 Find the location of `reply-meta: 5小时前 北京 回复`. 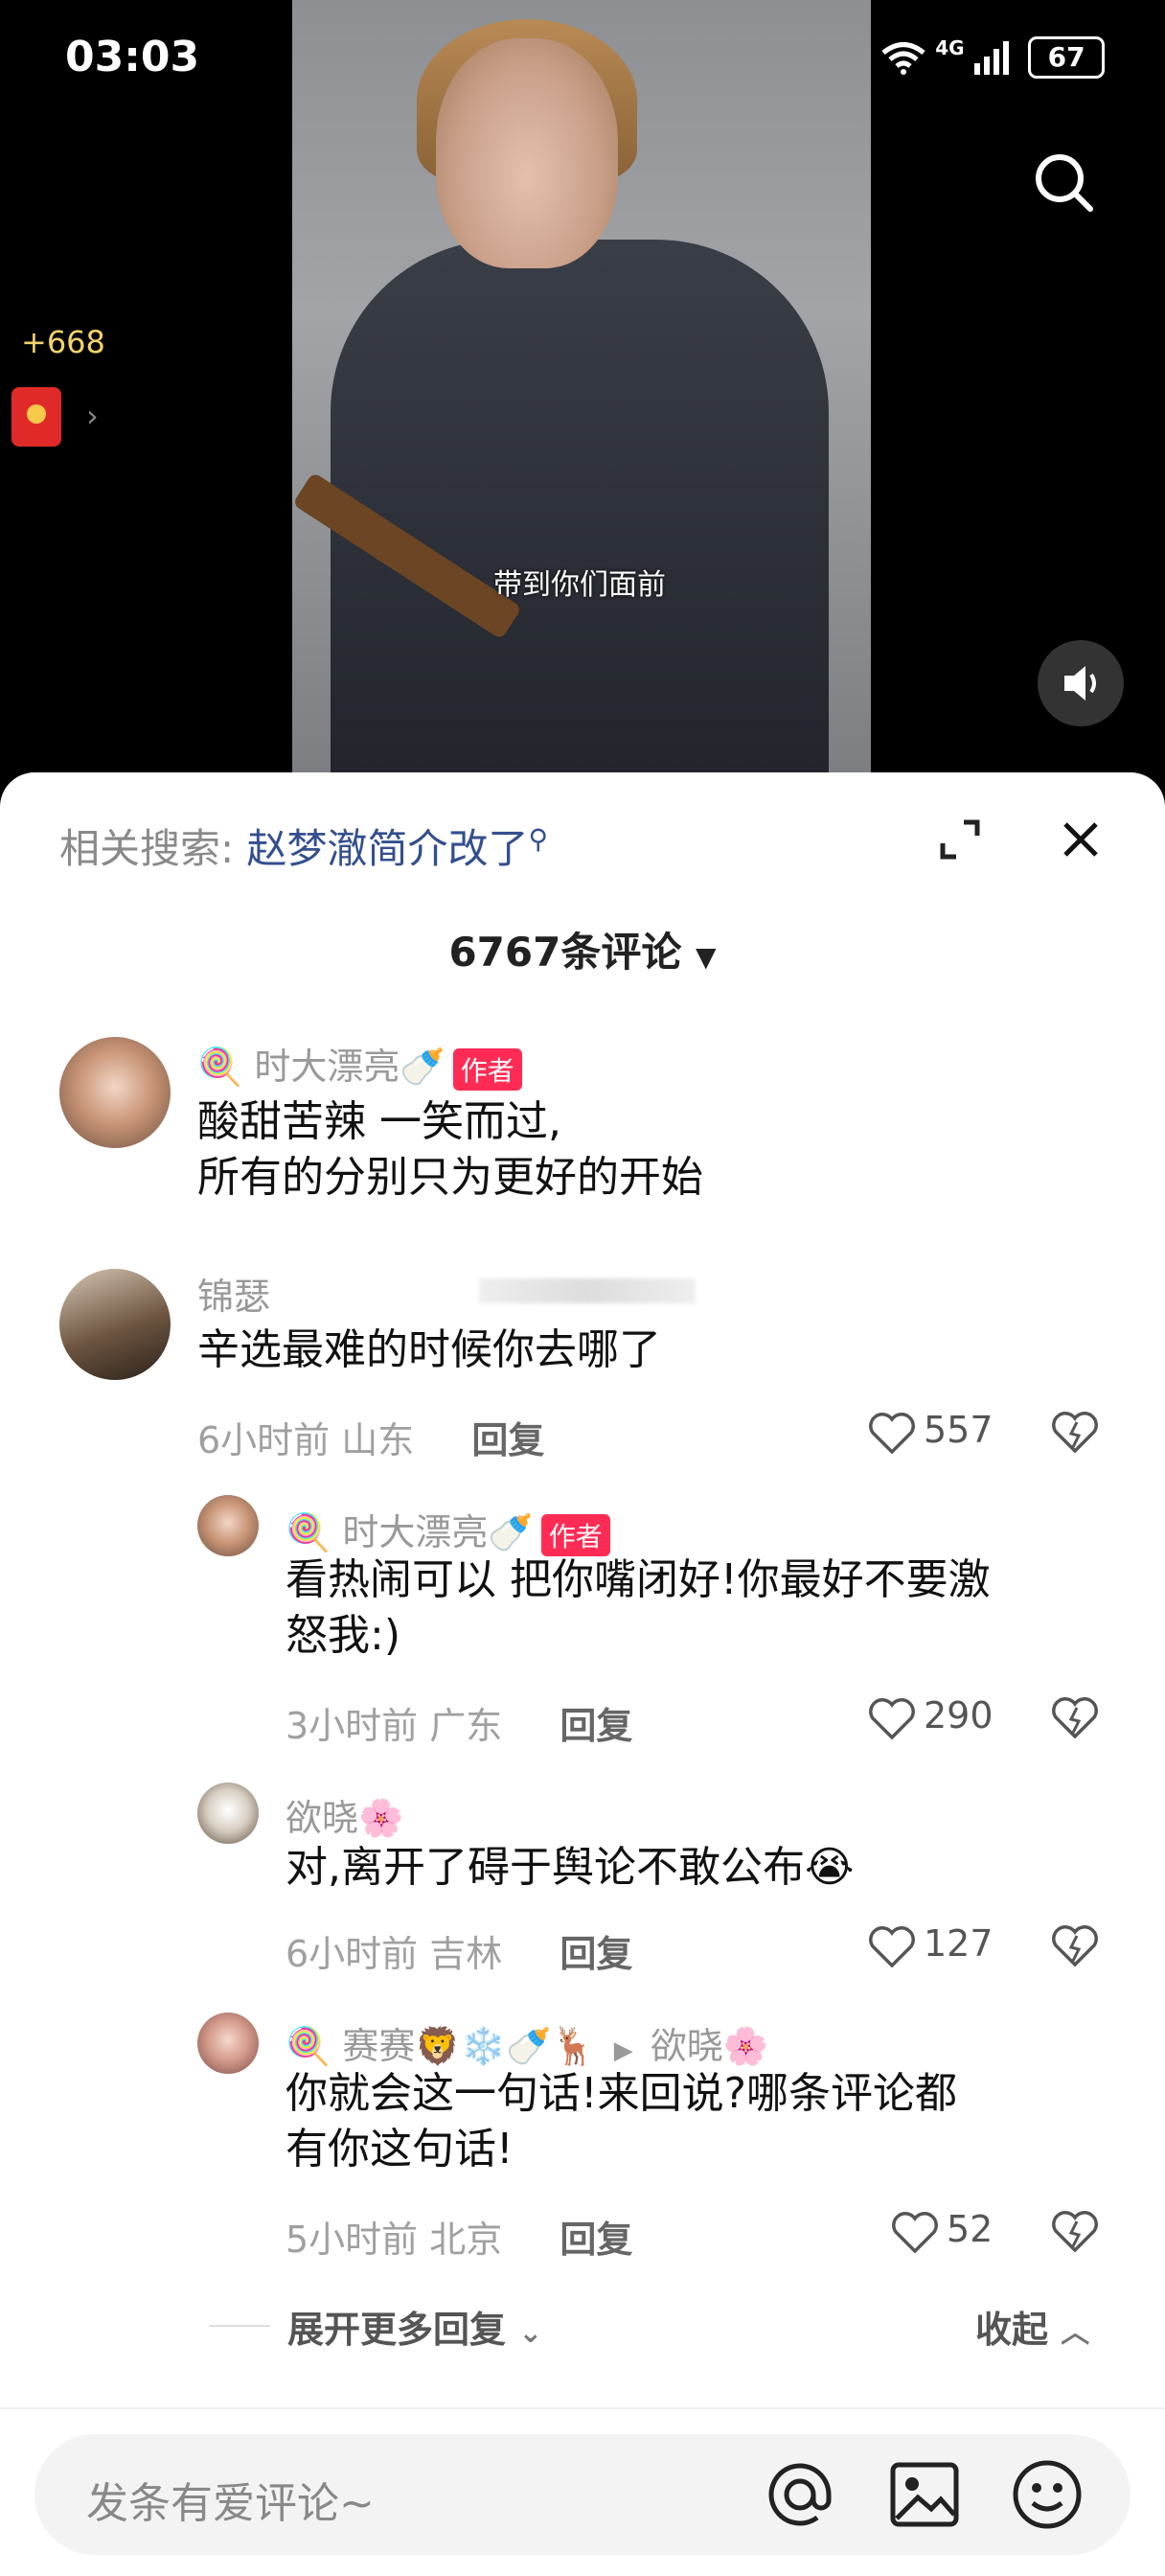

reply-meta: 5小时前 北京 回复 is located at coordinates (459, 2236).